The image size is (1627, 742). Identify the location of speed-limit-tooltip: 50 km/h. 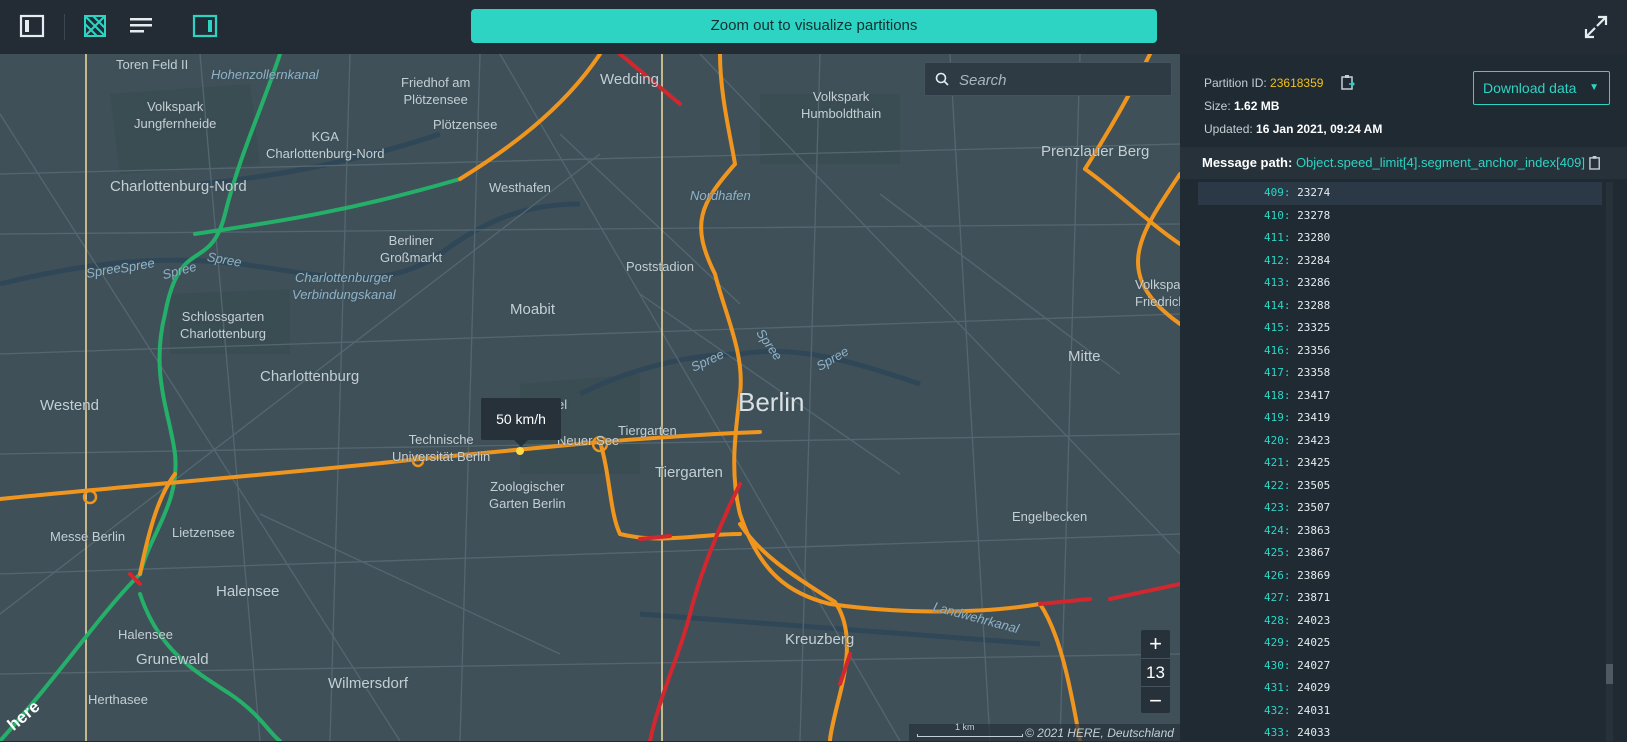
(521, 422).